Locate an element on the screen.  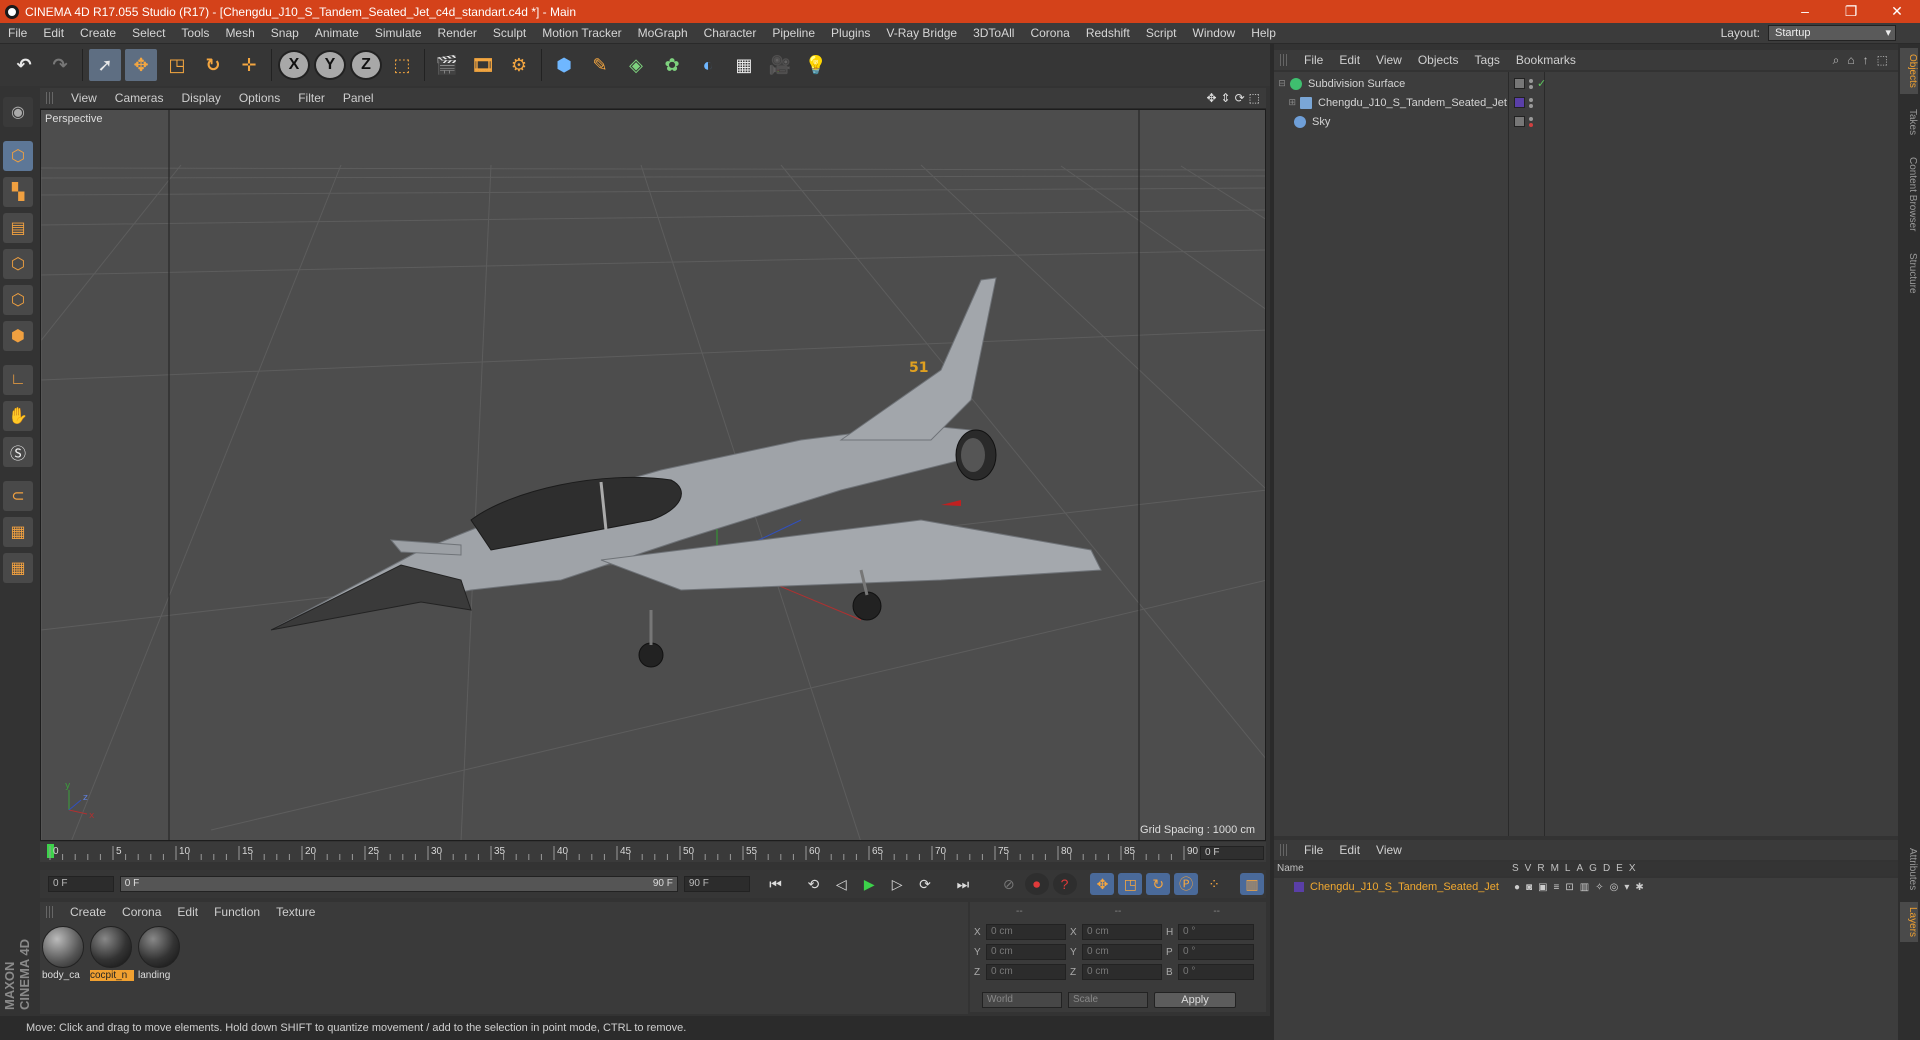
collapse-icon: ⊟ is located at coordinates (1282, 83).